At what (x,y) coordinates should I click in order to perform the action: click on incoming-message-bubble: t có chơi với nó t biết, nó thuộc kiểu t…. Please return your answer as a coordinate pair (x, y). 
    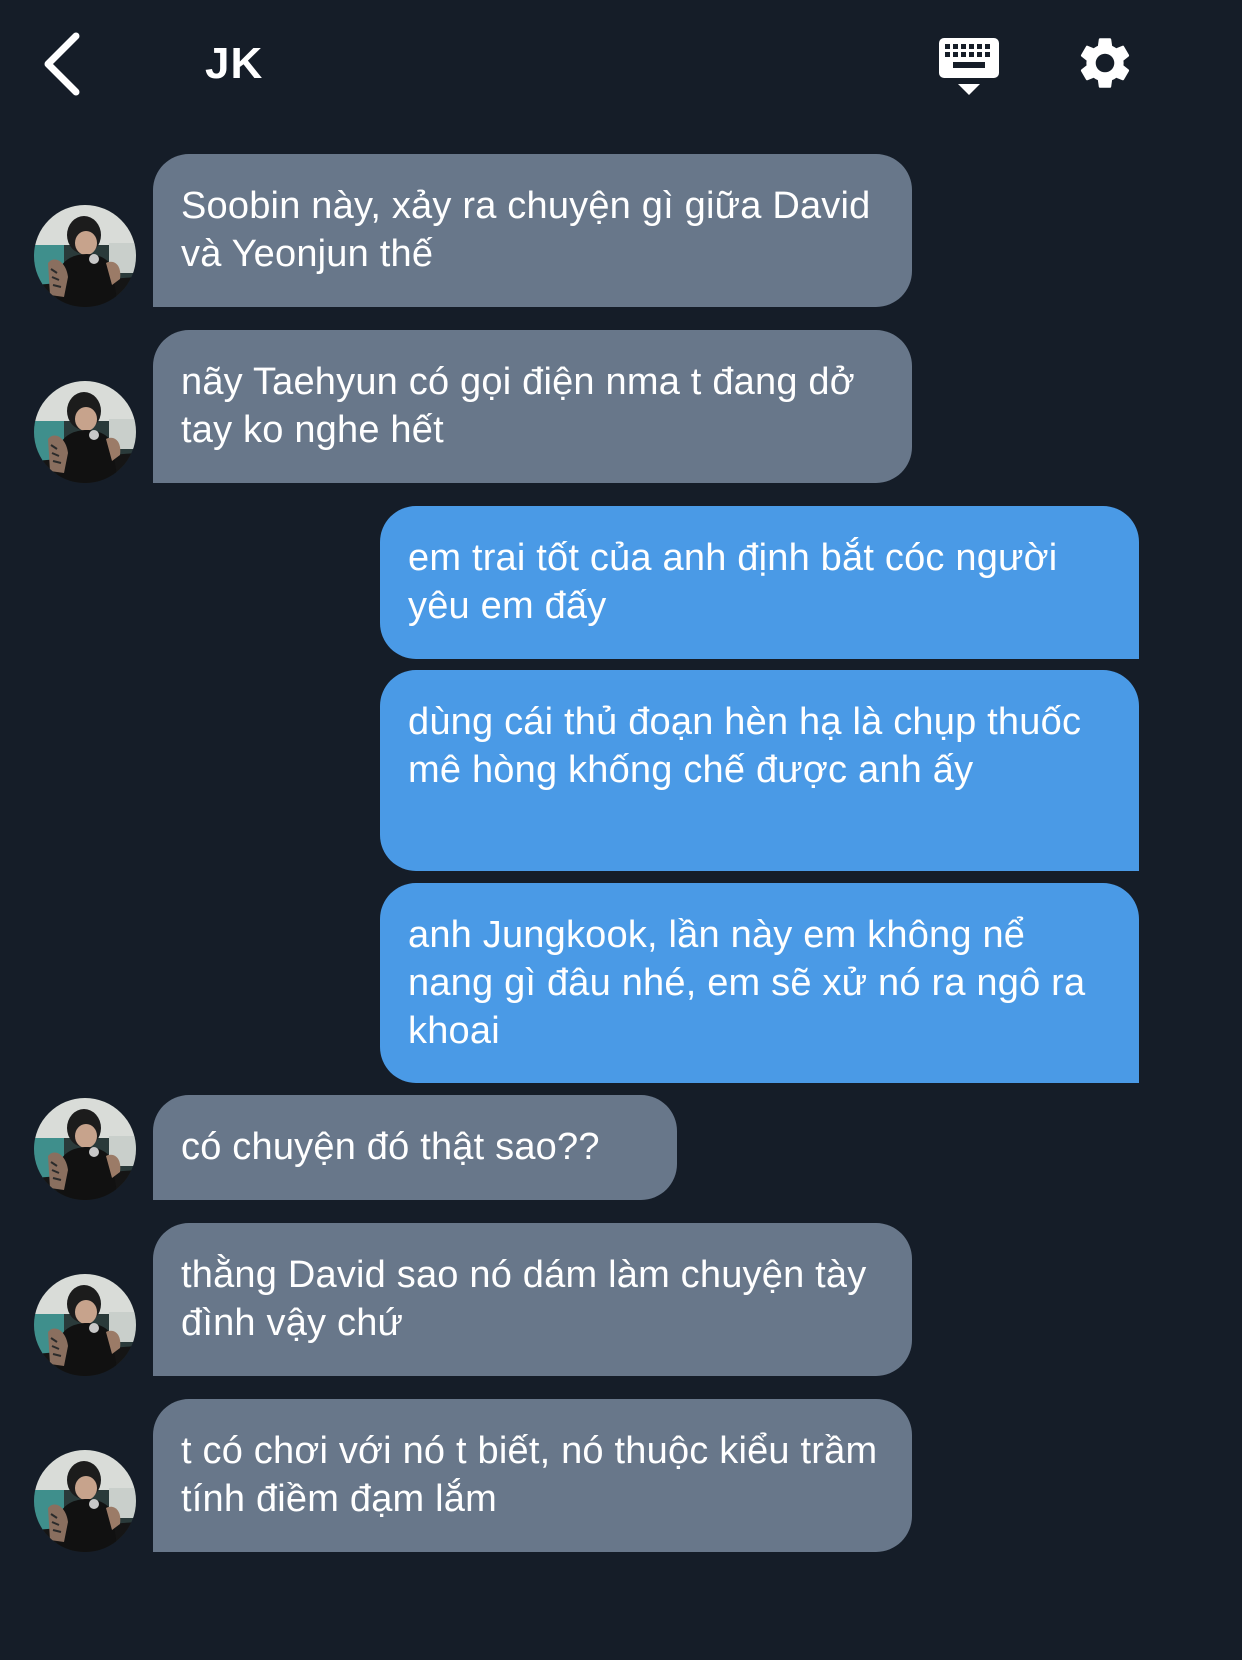
    Looking at the image, I should click on (532, 1475).